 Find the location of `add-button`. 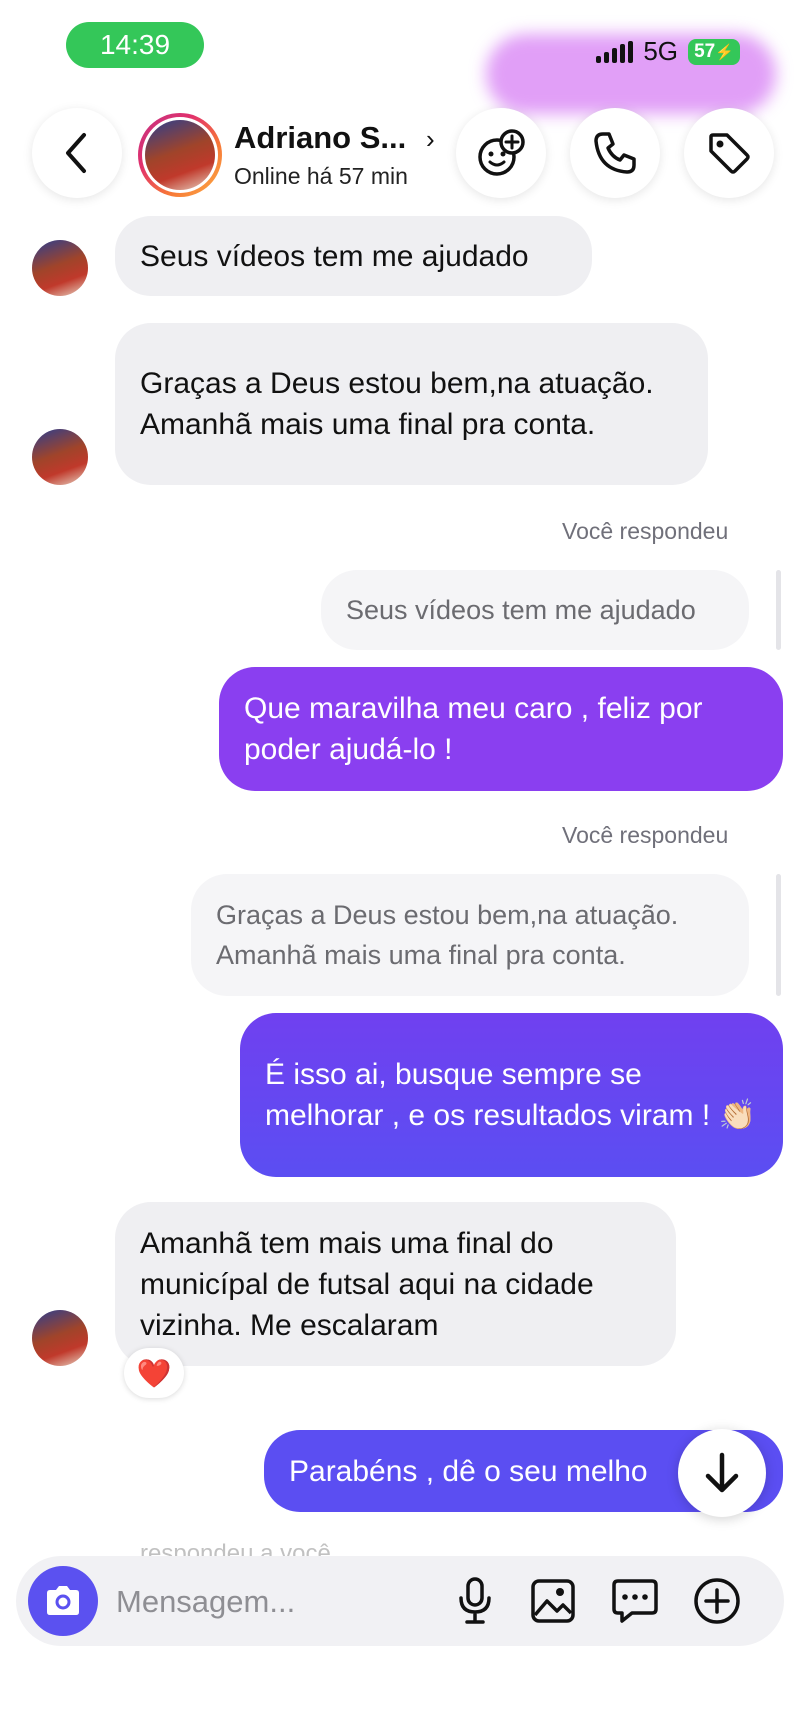

add-button is located at coordinates (717, 1601).